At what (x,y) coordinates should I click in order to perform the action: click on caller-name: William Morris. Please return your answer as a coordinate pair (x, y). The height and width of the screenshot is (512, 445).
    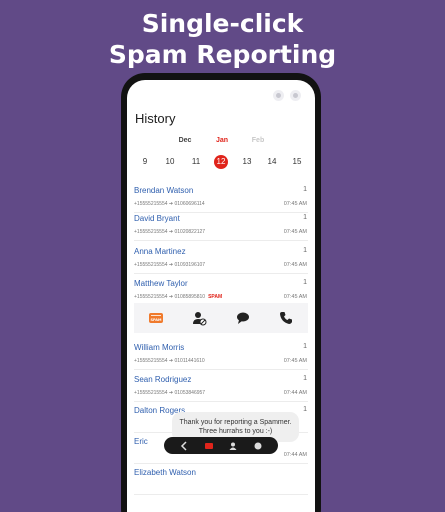
    Looking at the image, I should click on (159, 347).